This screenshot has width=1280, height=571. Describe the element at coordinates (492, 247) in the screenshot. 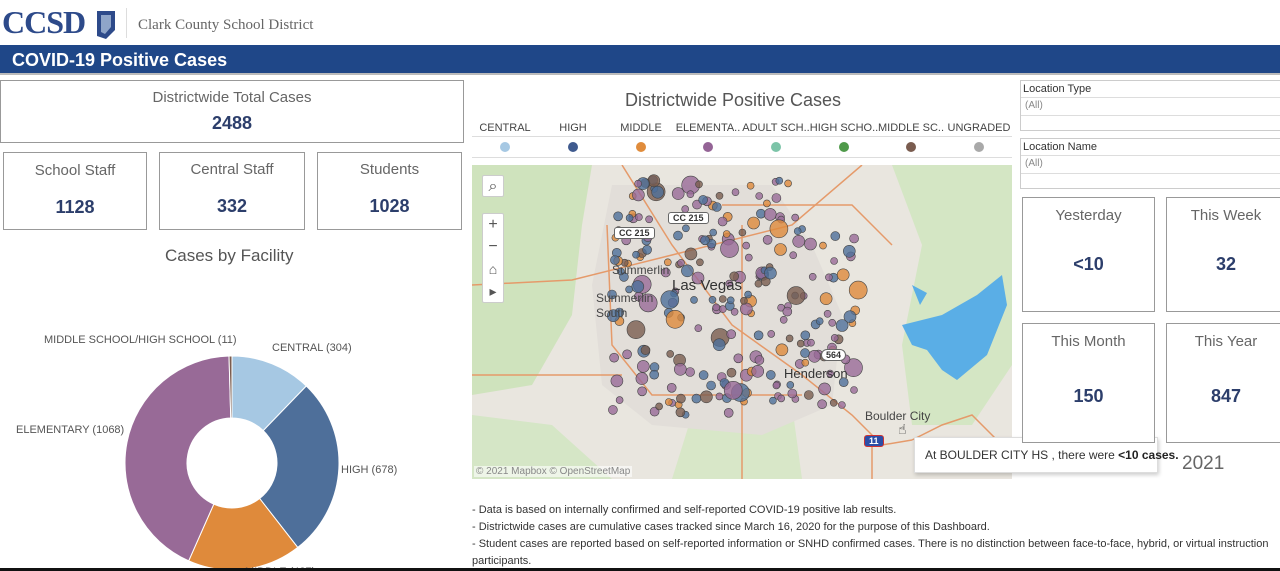

I see `zoom-out-icon: −` at that location.